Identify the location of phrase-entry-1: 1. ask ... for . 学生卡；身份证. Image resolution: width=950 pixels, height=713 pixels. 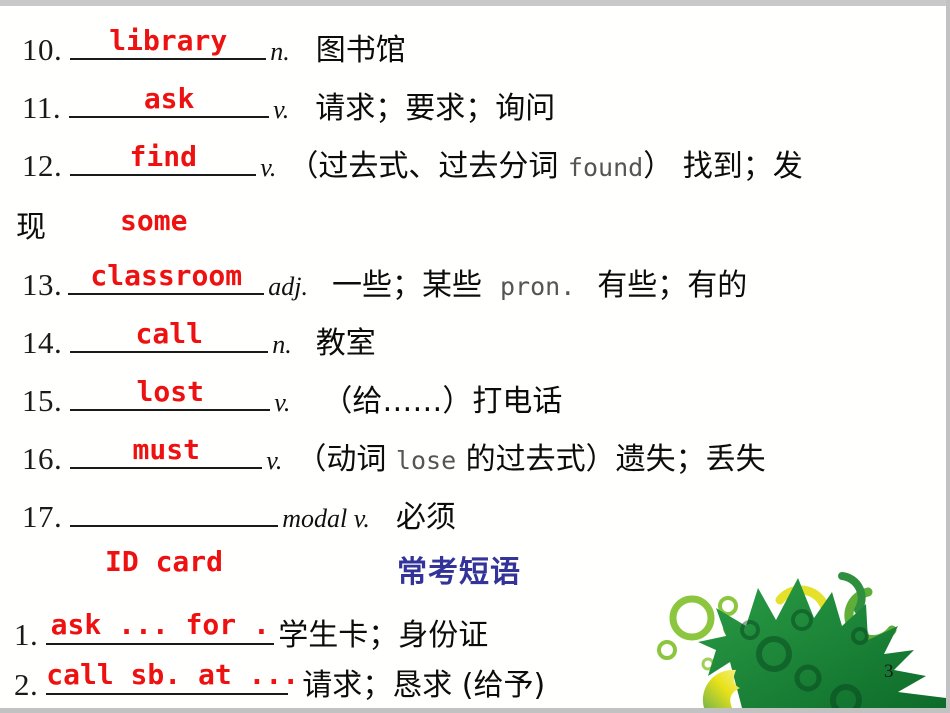
(251, 630).